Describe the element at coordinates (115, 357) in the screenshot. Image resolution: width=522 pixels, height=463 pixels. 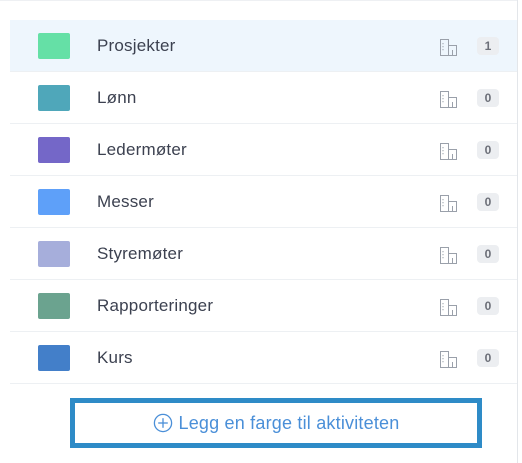
I see `category-label: Kurs` at that location.